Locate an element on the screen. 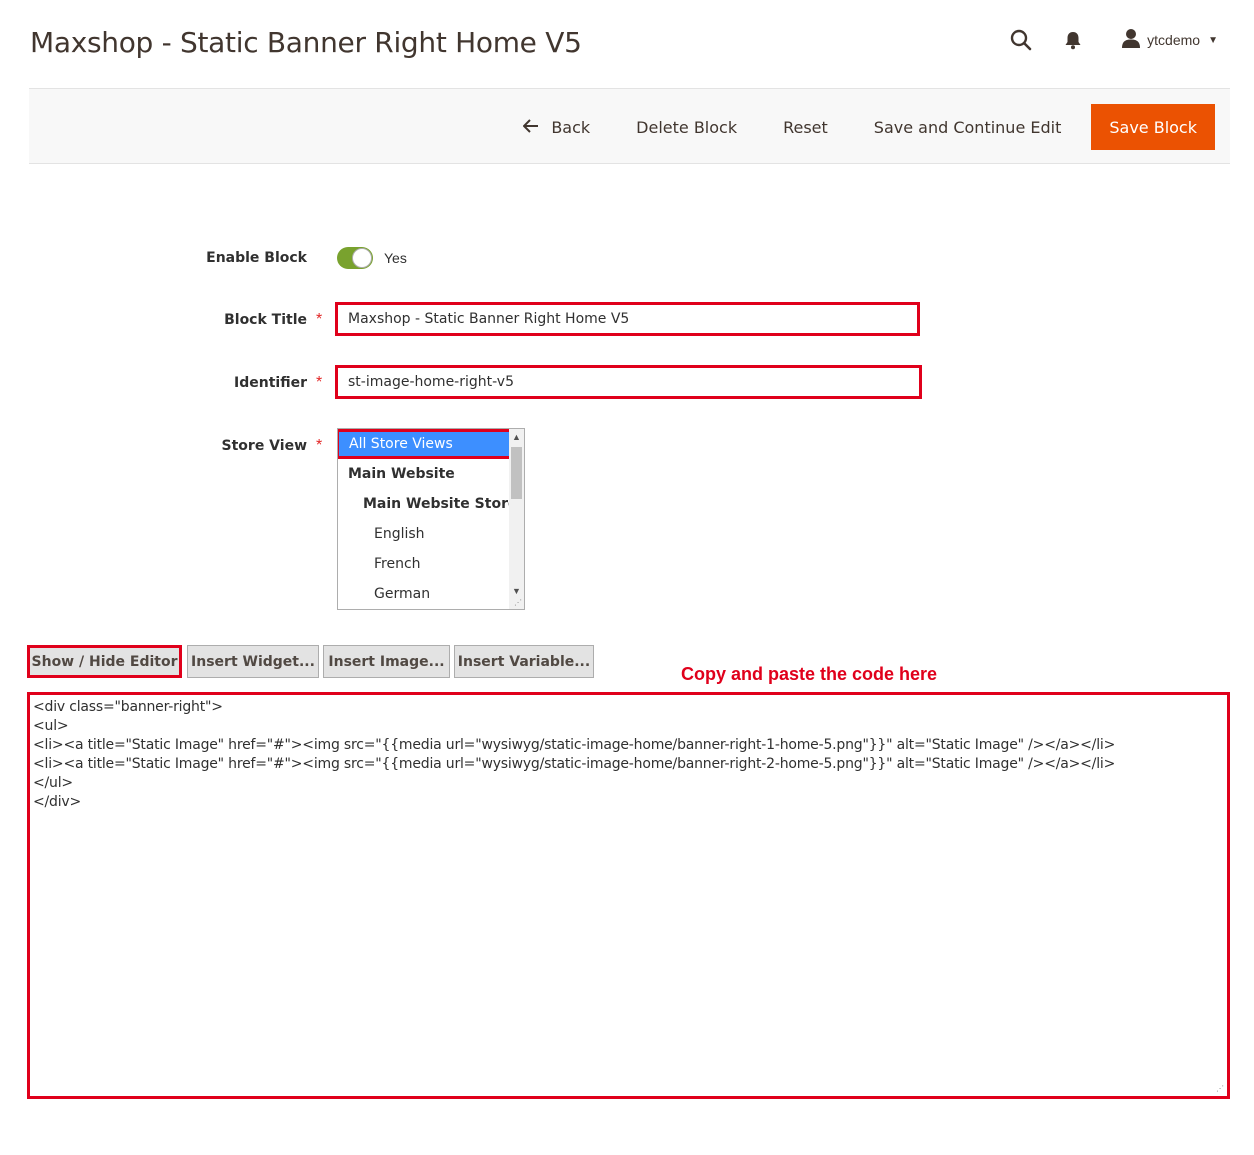  block-title-row: Block Title is located at coordinates (153, 320).